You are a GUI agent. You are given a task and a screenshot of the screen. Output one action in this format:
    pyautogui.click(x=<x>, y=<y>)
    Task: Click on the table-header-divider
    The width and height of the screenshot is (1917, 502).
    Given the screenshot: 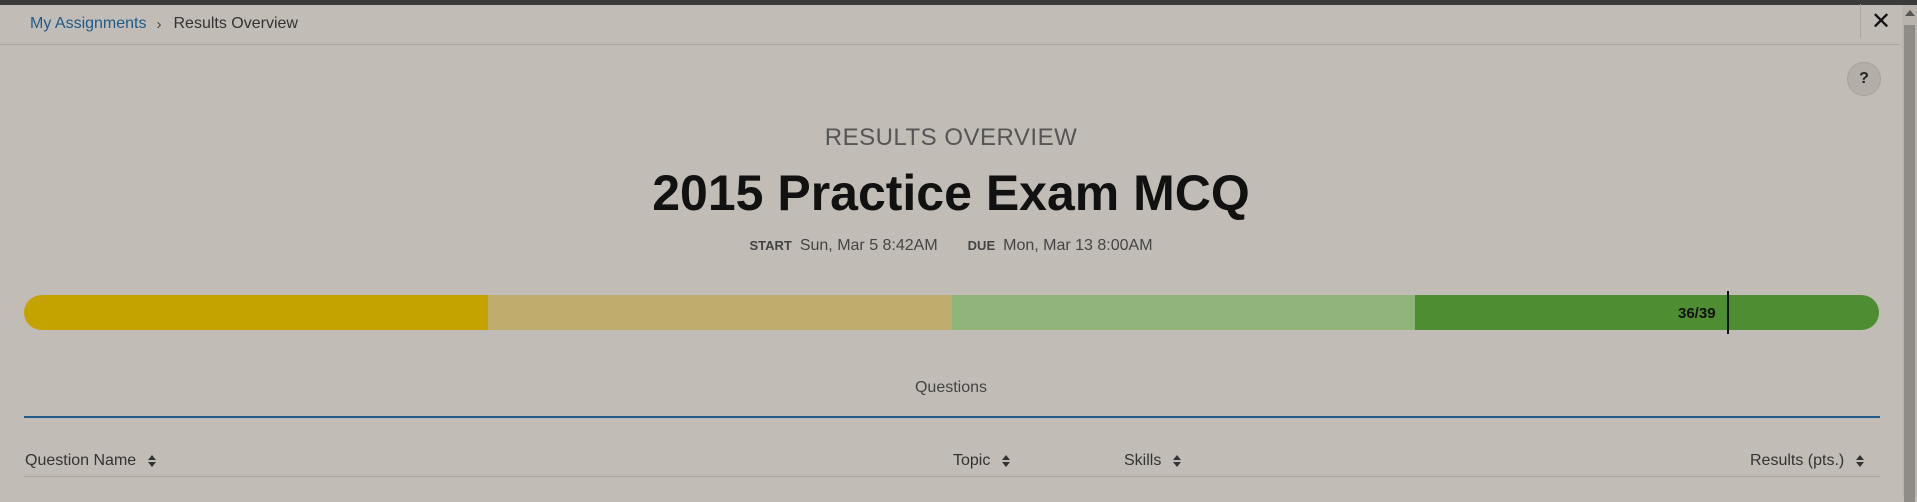 What is the action you would take?
    pyautogui.click(x=952, y=476)
    